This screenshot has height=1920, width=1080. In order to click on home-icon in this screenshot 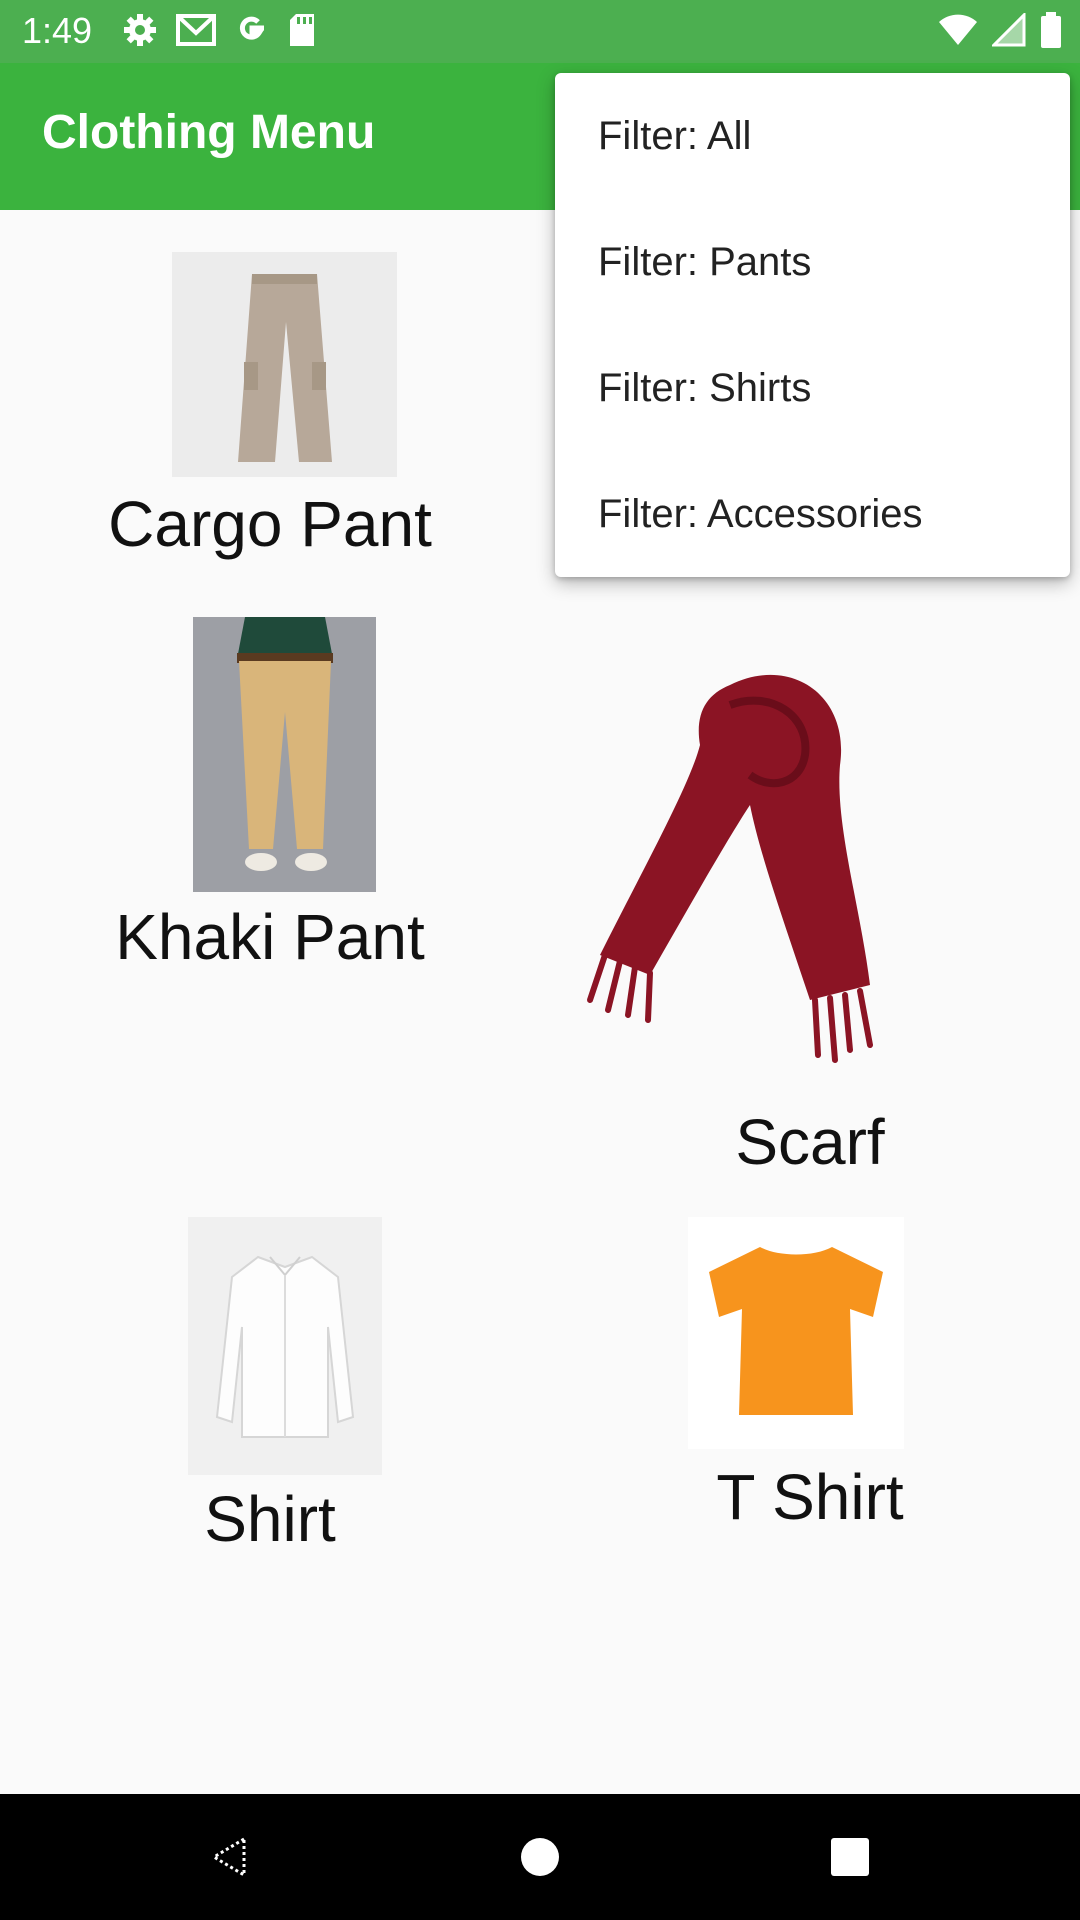, I will do `click(540, 1857)`.